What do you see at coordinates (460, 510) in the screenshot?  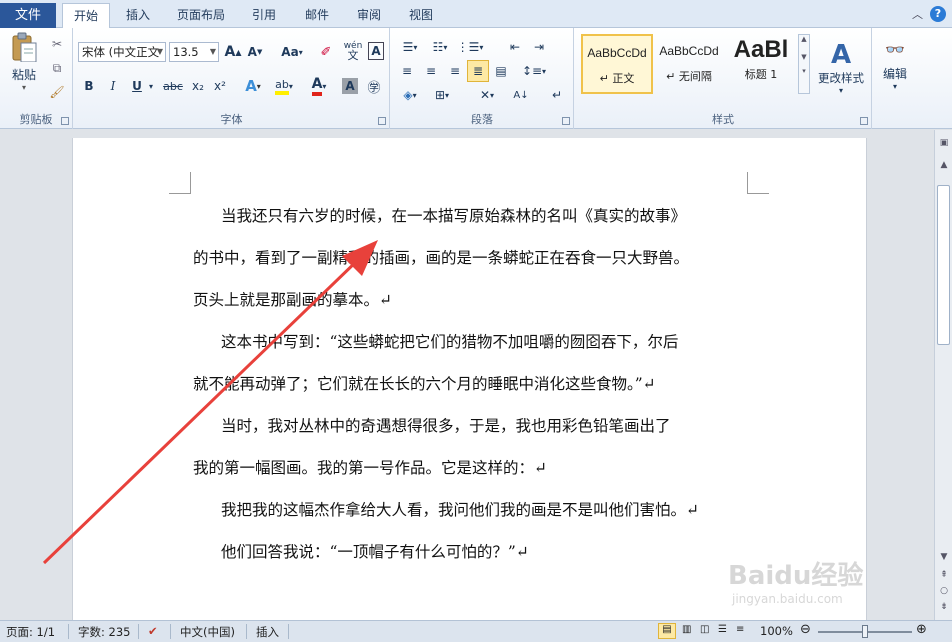 I see `doc-line-8: 我把我的这幅杰作拿给大人看，我问他们我的画是不是叫他们害怕。↵` at bounding box center [460, 510].